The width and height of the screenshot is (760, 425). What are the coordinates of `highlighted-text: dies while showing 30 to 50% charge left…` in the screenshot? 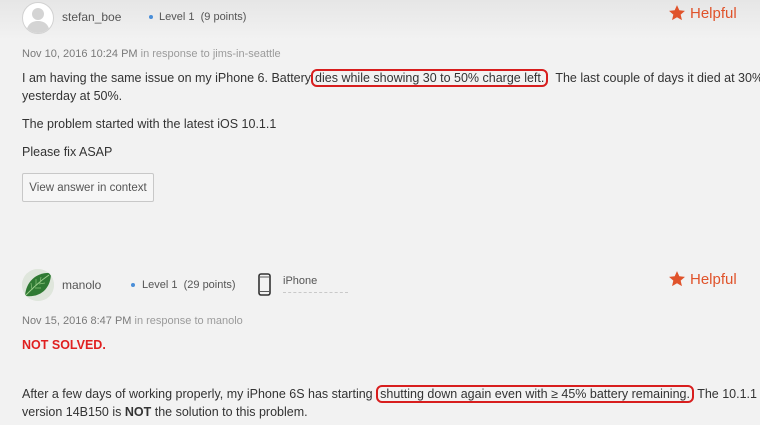 It's located at (430, 78).